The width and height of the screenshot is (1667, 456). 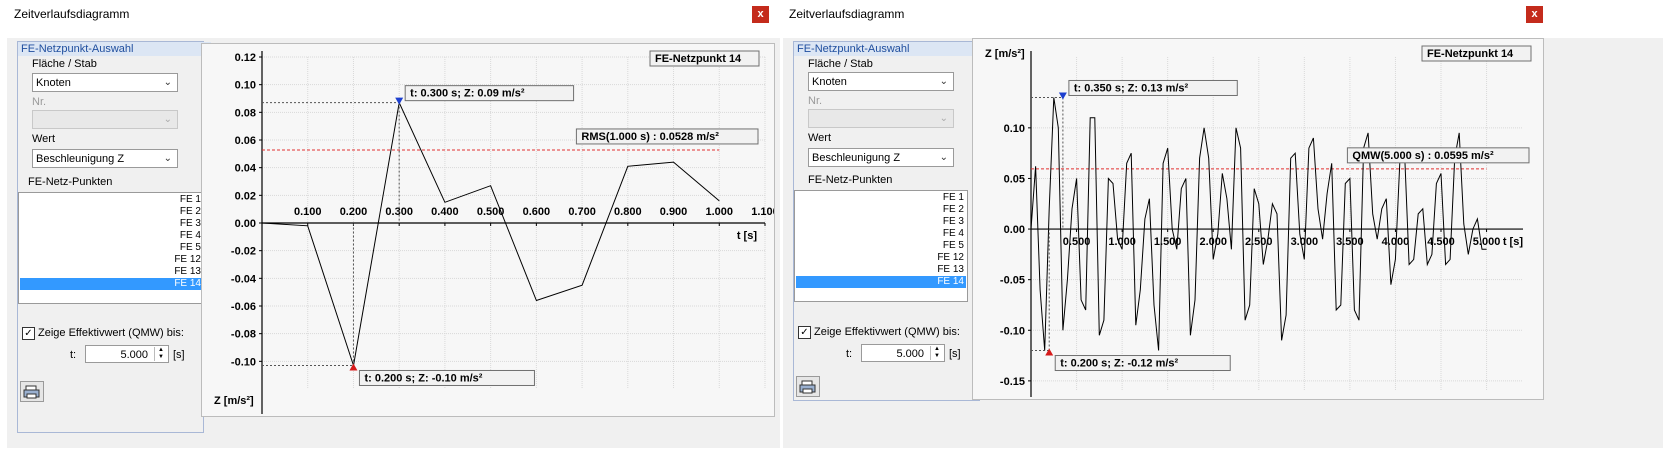 What do you see at coordinates (1305, 242) in the screenshot?
I see `x-tick-label: 3.000` at bounding box center [1305, 242].